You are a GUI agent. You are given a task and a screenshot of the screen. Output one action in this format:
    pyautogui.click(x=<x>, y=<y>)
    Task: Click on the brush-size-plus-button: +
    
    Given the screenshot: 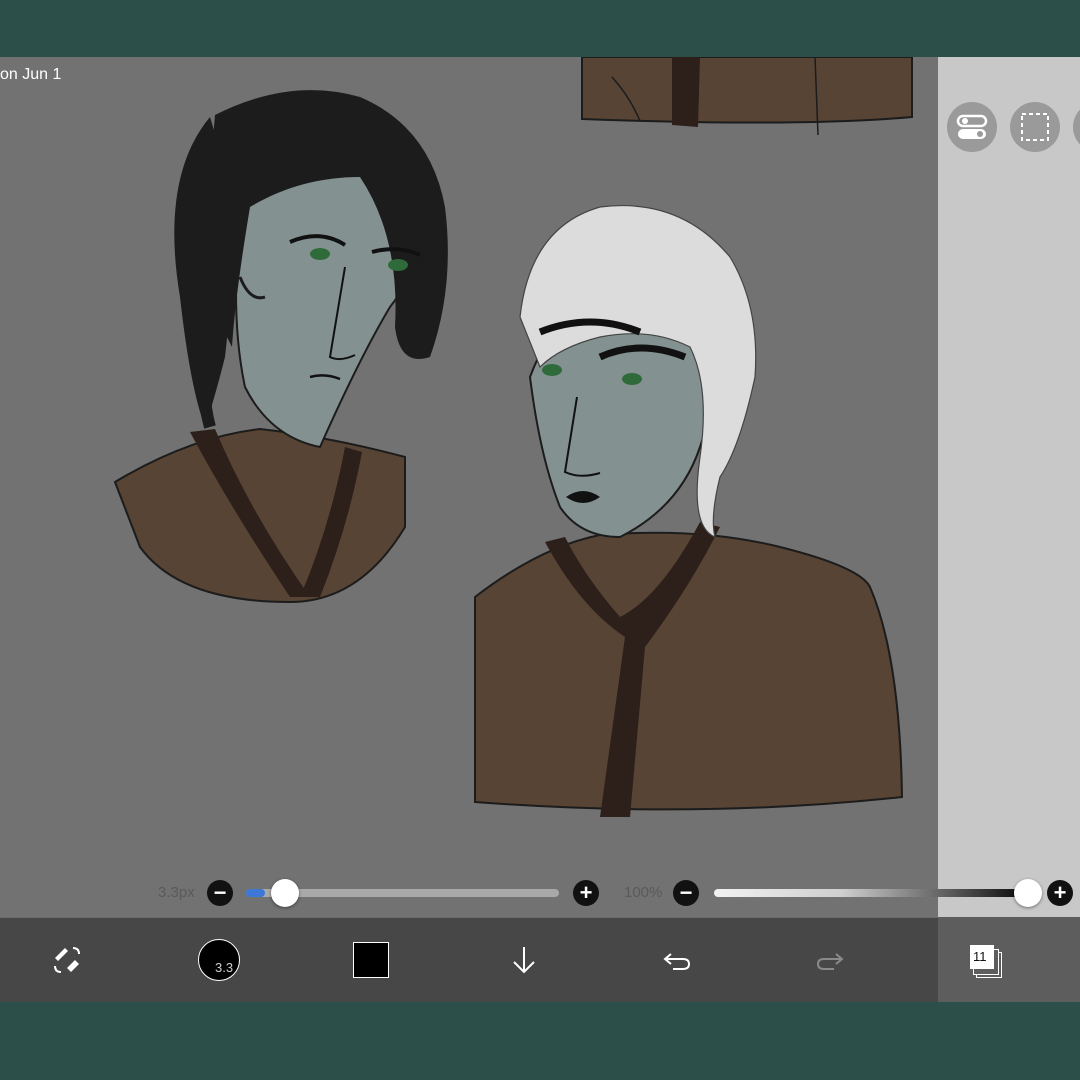 What is the action you would take?
    pyautogui.click(x=586, y=893)
    